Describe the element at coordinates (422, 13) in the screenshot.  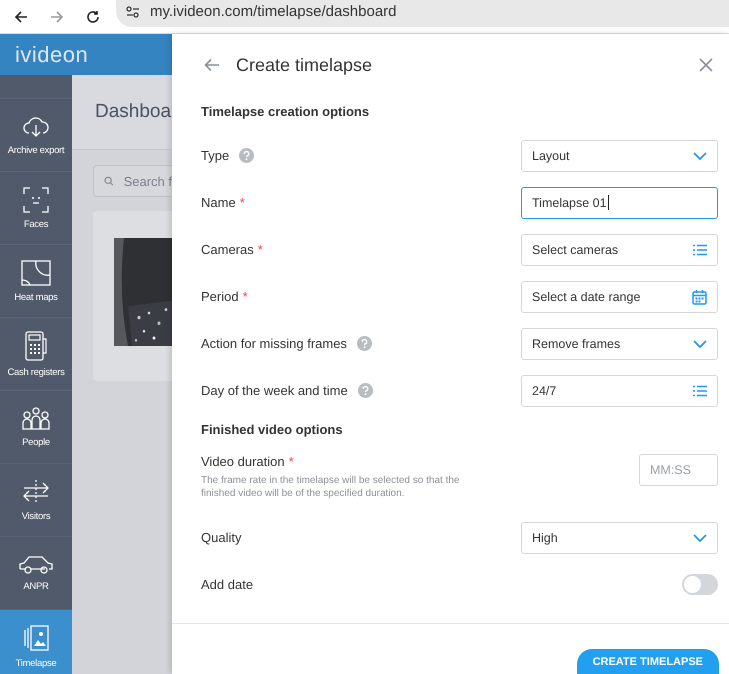
I see `address-bar: my.ivideon.com/timelapse/dashboard` at that location.